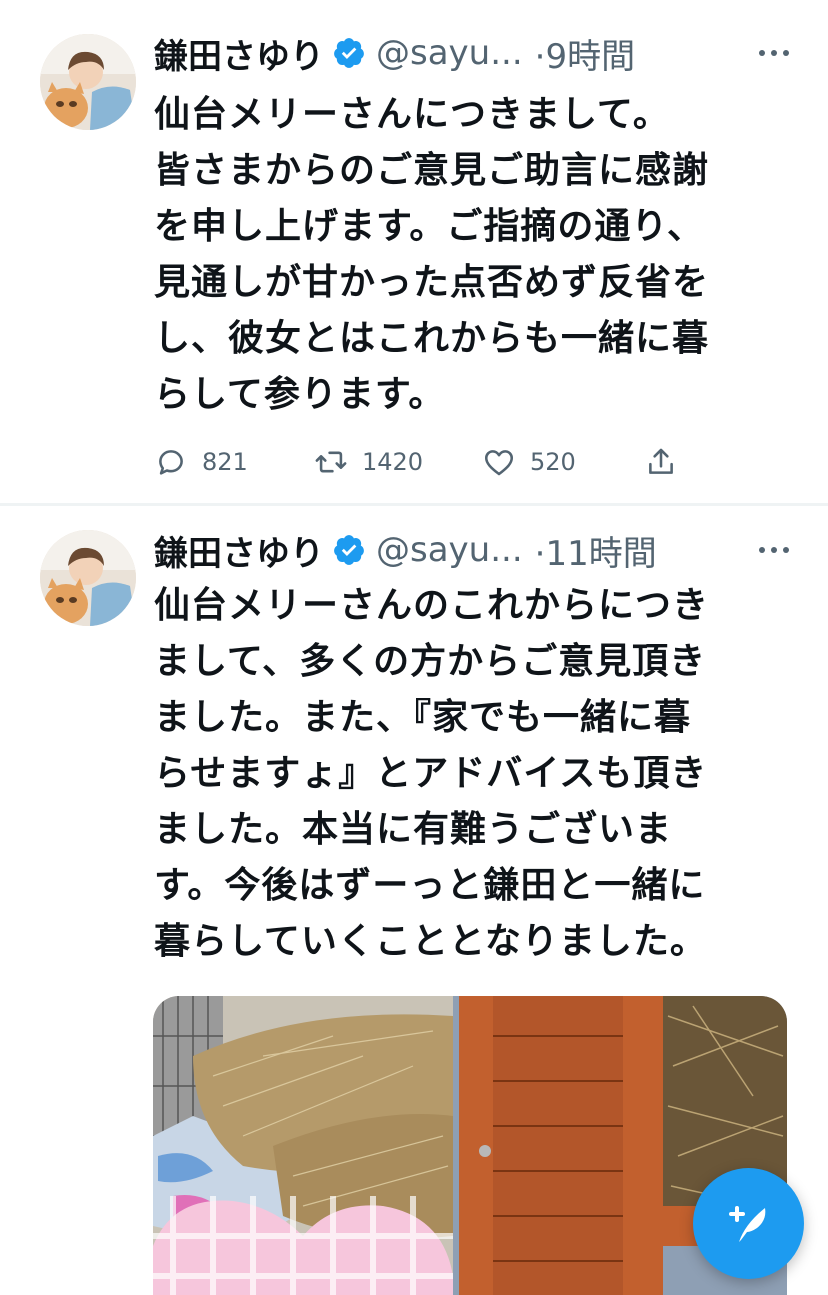  Describe the element at coordinates (331, 462) in the screenshot. I see `retweet-icon` at that location.